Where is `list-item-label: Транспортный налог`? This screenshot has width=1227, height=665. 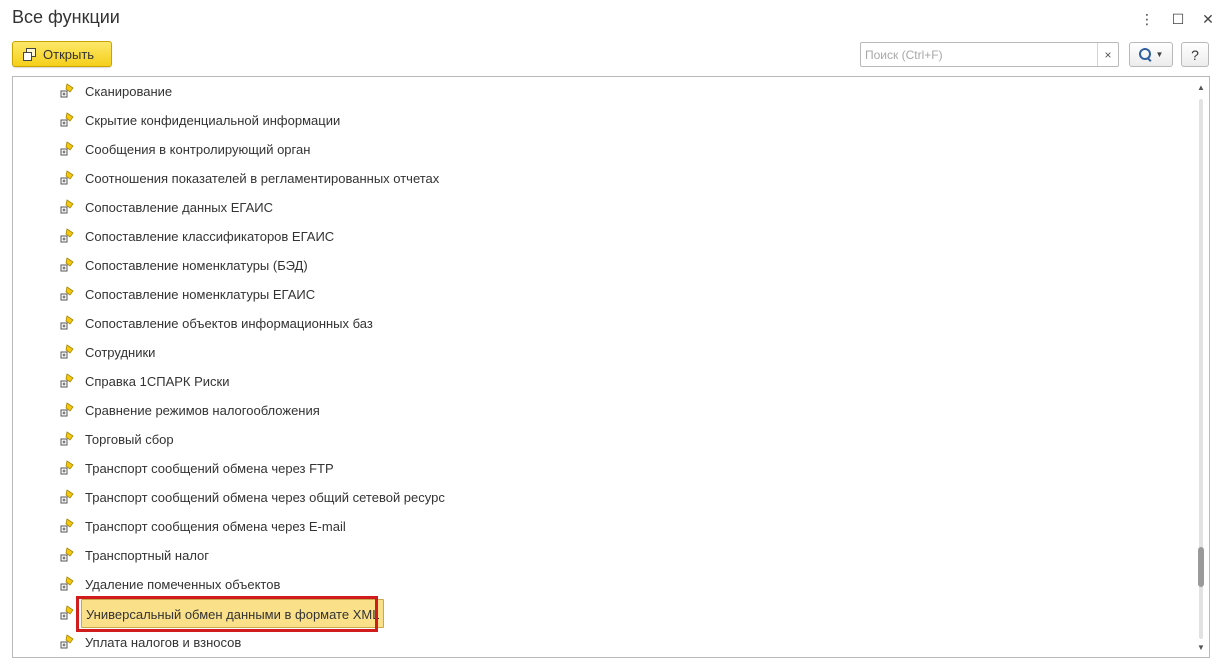 list-item-label: Транспортный налог is located at coordinates (147, 555).